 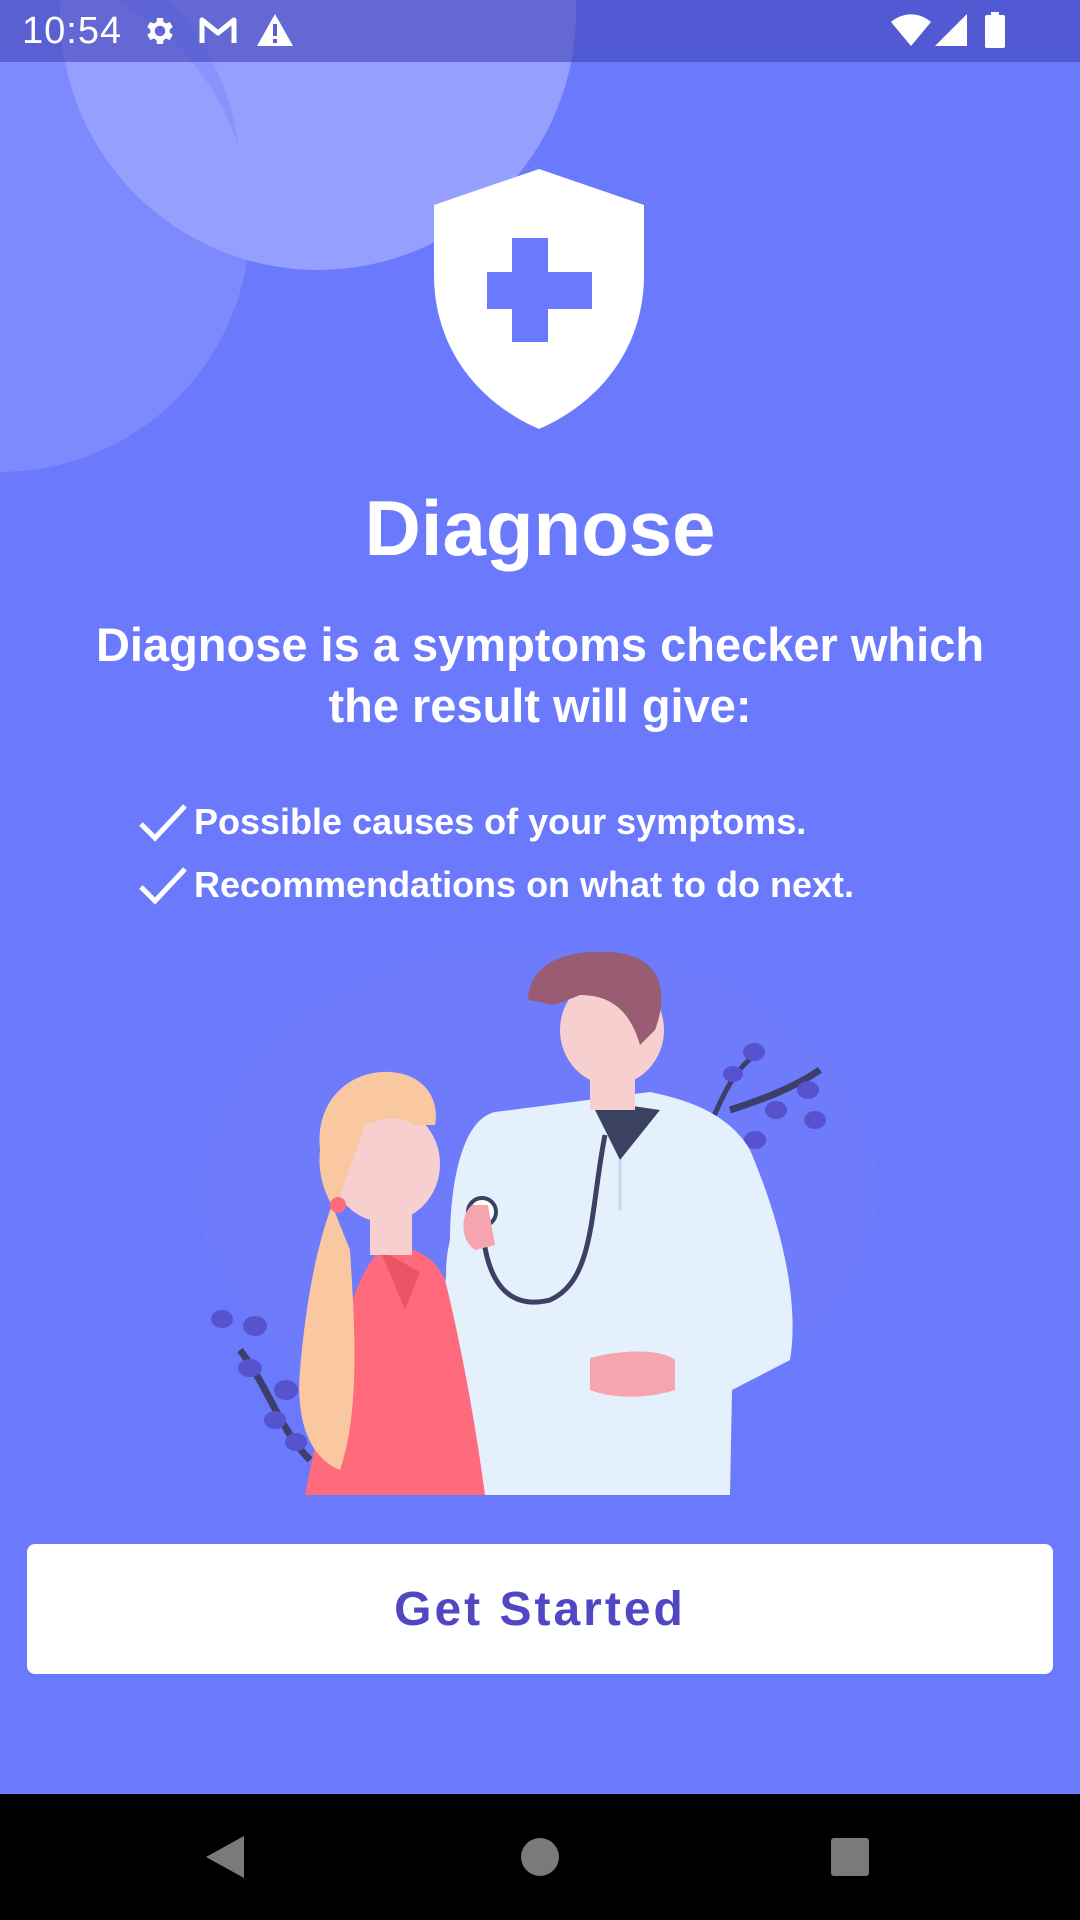 I want to click on feature-item-causes: Possible causes of your symptoms., so click(x=588, y=821).